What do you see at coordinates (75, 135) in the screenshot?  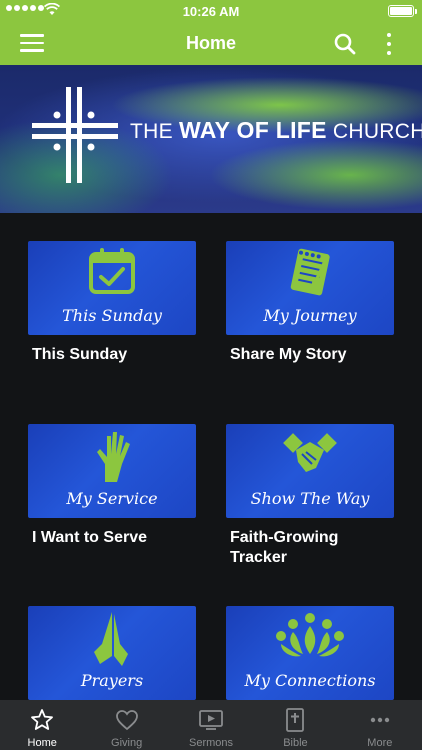 I see `church-logo-icon` at bounding box center [75, 135].